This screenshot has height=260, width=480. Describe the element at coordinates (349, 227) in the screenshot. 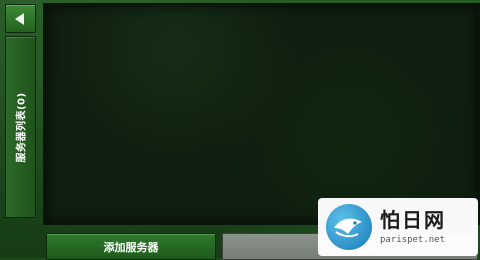

I see `fish-logo-icon` at that location.